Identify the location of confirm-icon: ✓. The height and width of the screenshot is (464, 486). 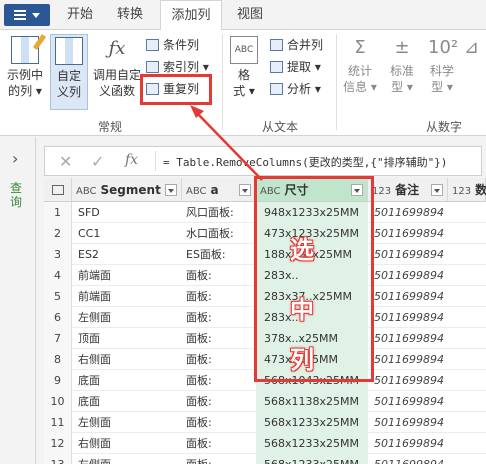
(97, 161).